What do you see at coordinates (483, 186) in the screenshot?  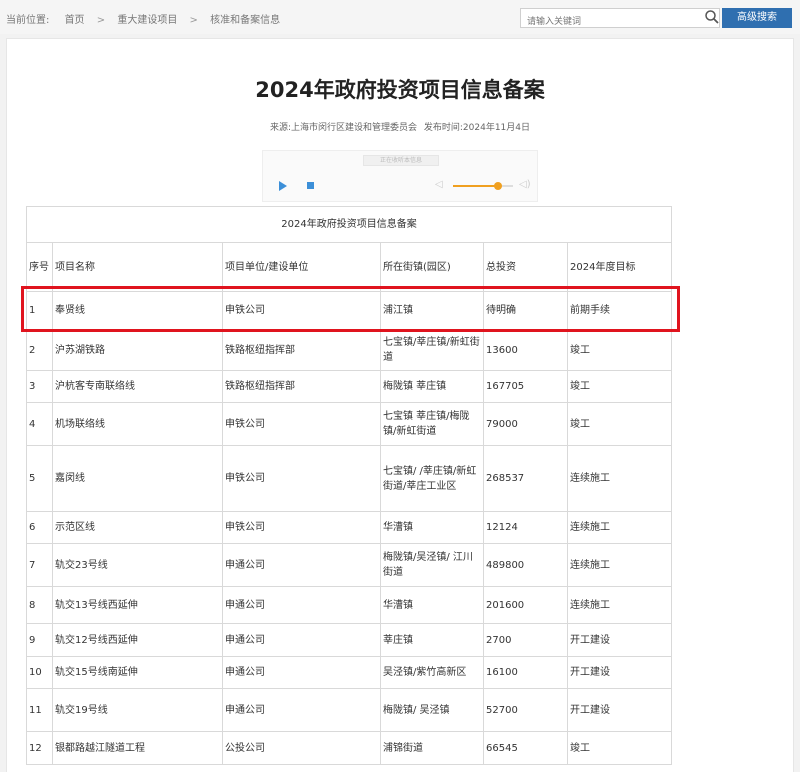 I see `volume-slider` at bounding box center [483, 186].